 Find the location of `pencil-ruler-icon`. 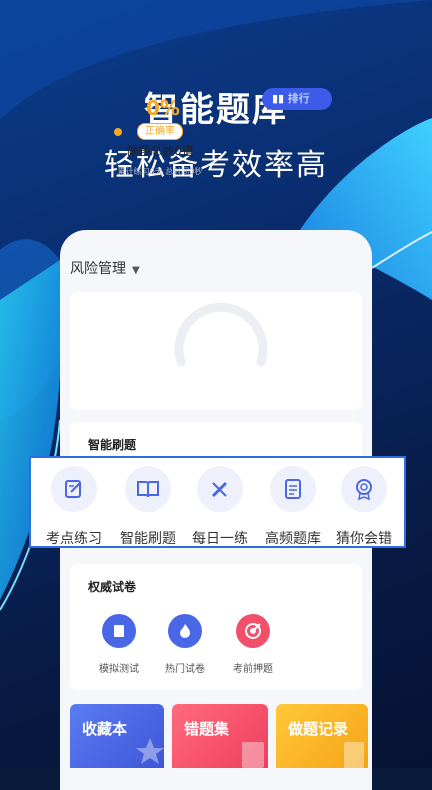

pencil-ruler-icon is located at coordinates (219, 489).